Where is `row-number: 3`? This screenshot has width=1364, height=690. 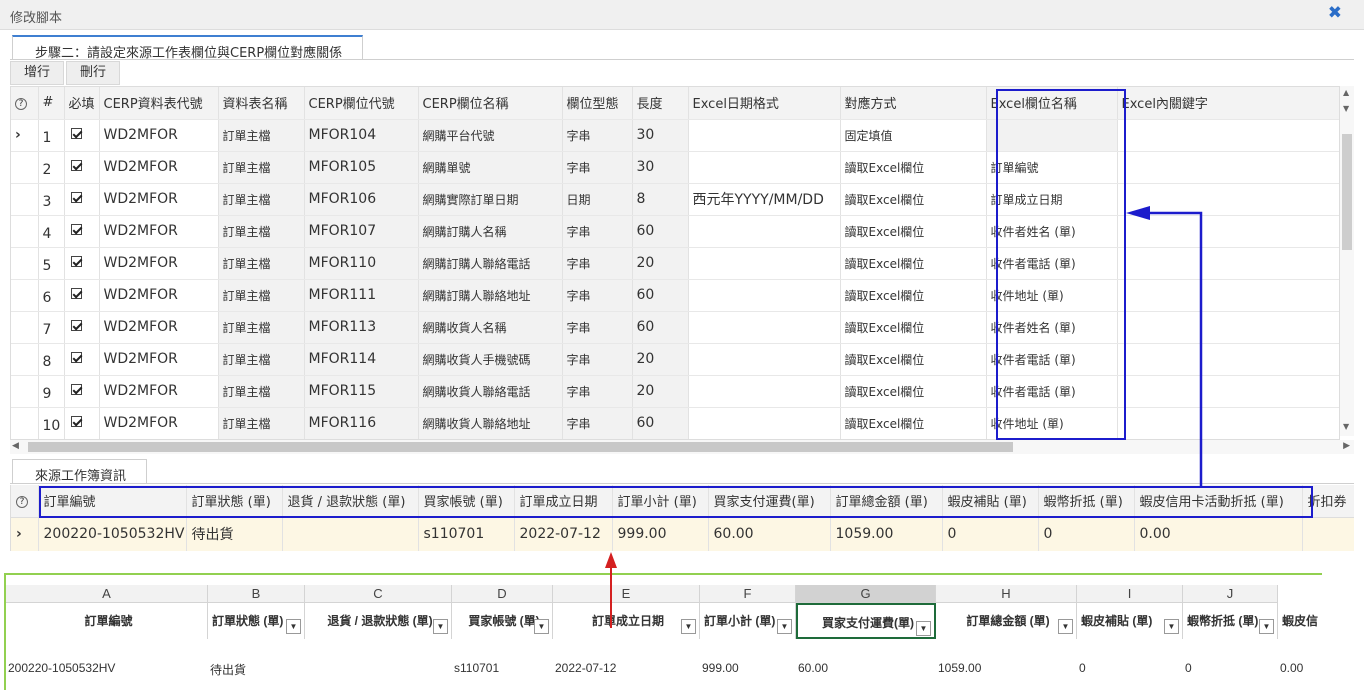 row-number: 3 is located at coordinates (51, 199).